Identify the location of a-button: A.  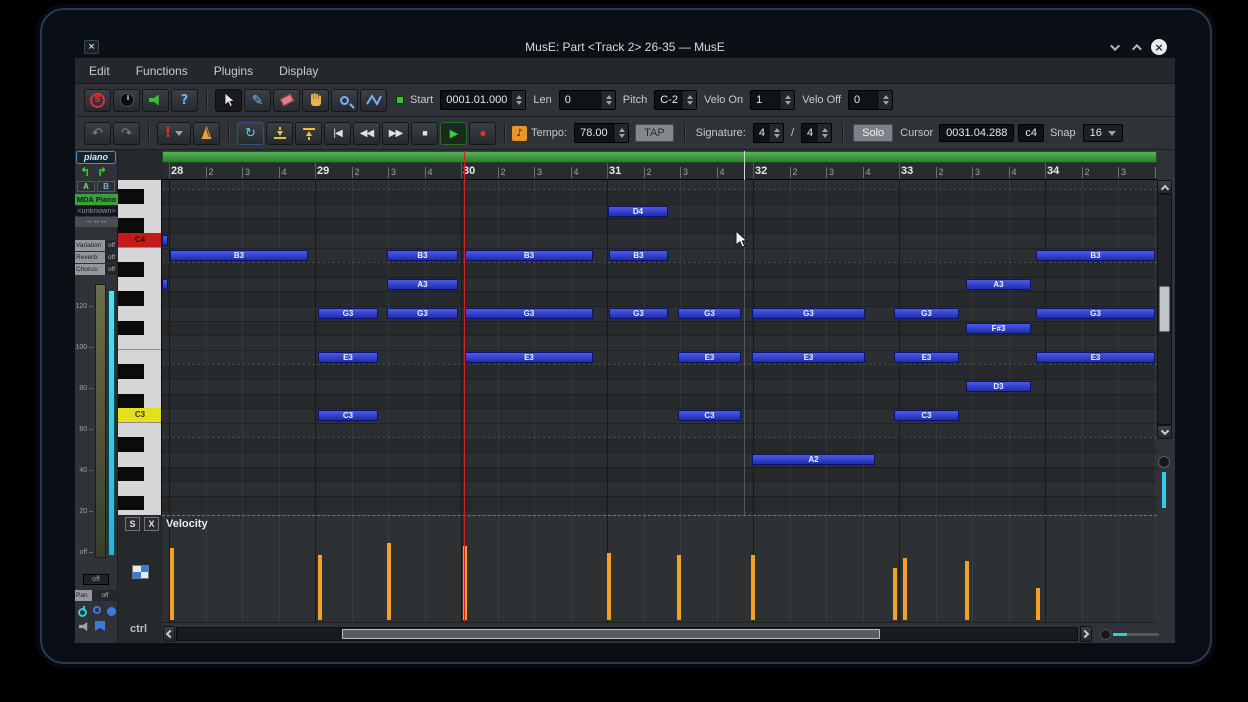
(86, 186).